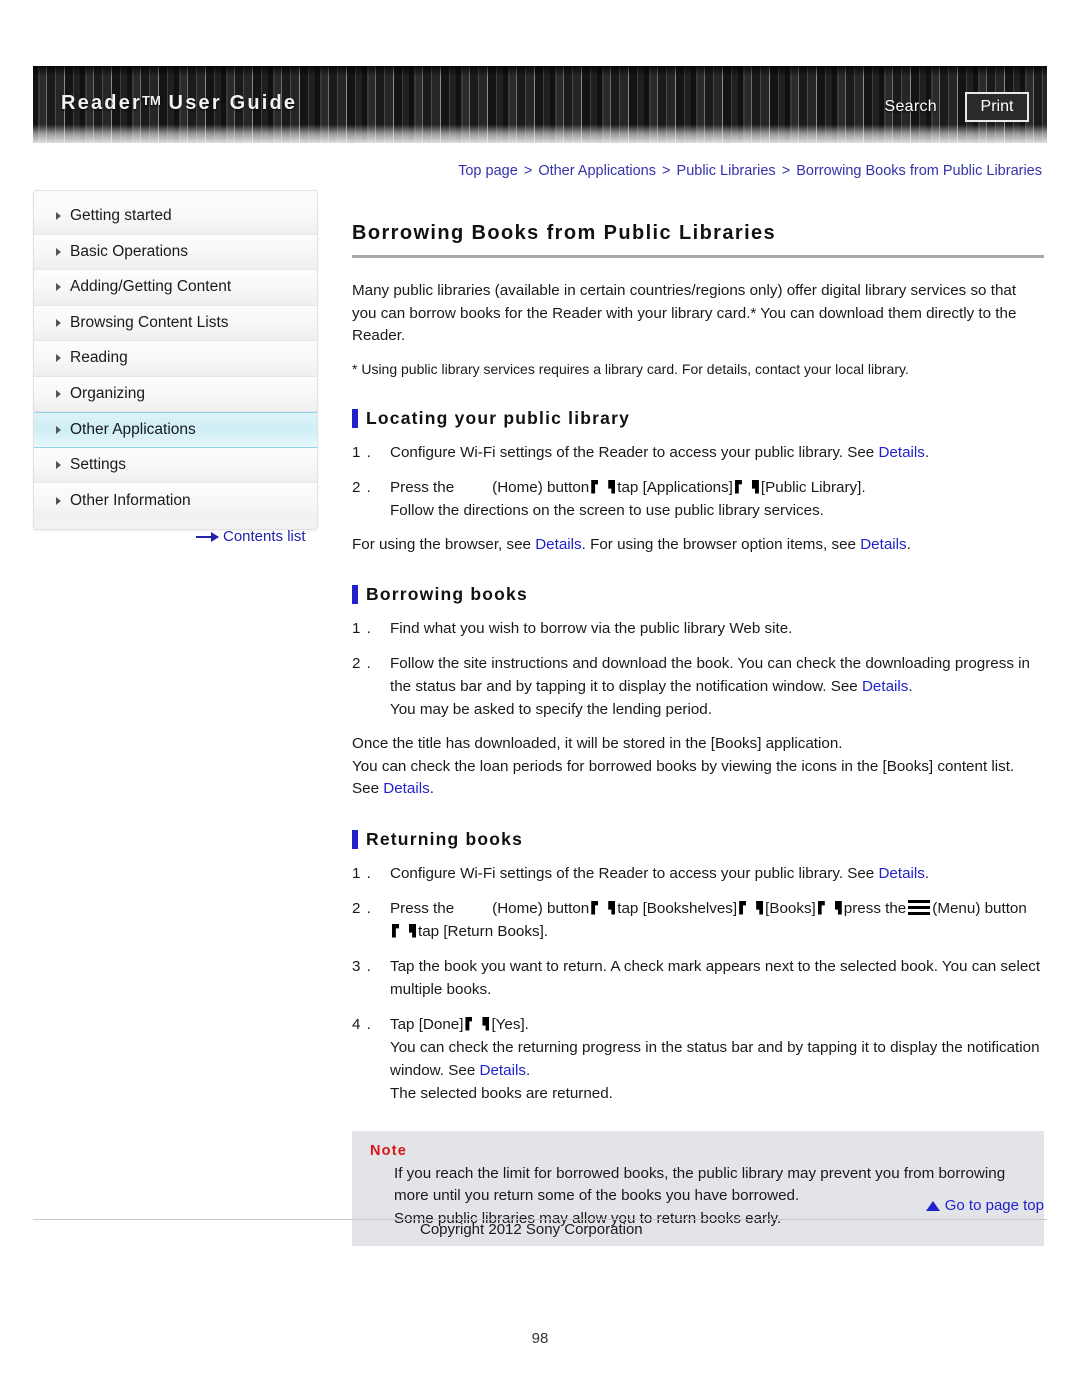  What do you see at coordinates (911, 107) in the screenshot?
I see `search-button: Search` at bounding box center [911, 107].